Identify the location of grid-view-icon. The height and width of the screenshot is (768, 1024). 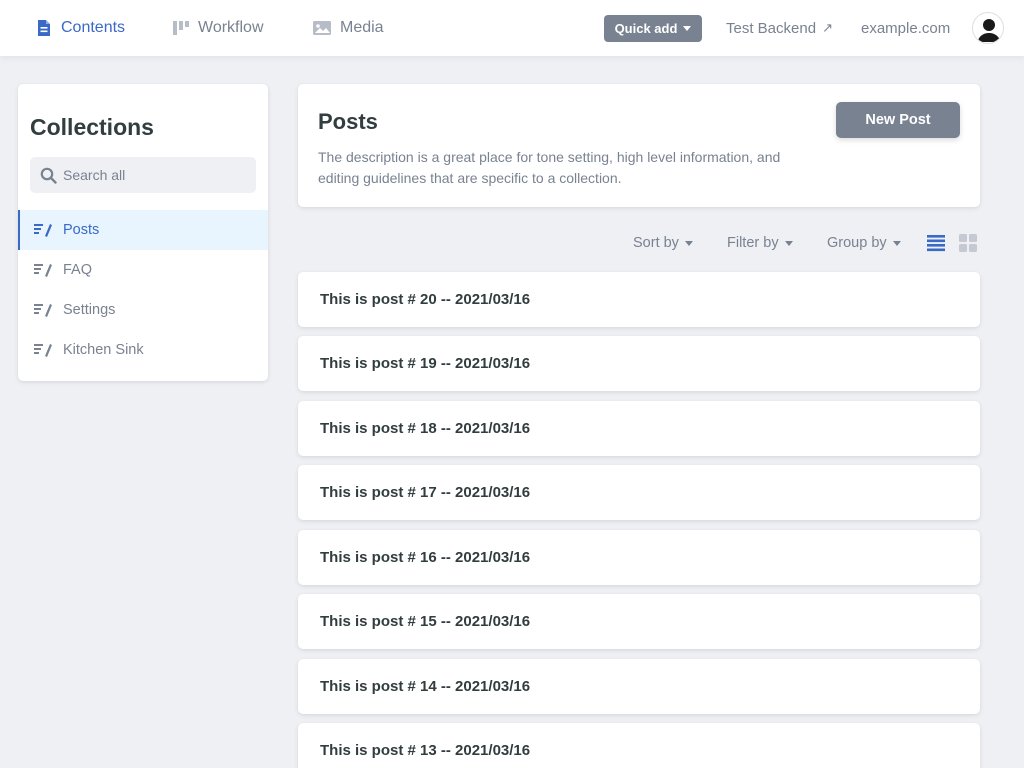
(968, 243).